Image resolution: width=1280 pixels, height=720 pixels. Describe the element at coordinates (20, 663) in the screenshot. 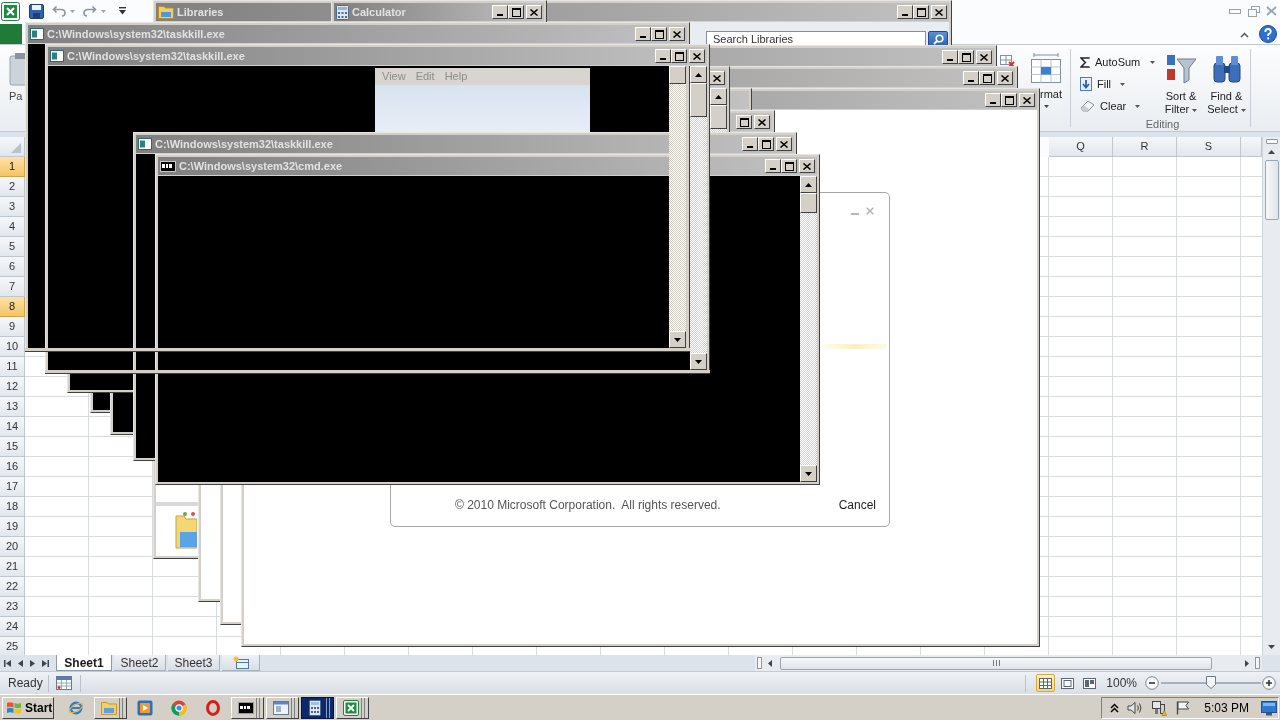

I see `left-arrow-icon` at that location.